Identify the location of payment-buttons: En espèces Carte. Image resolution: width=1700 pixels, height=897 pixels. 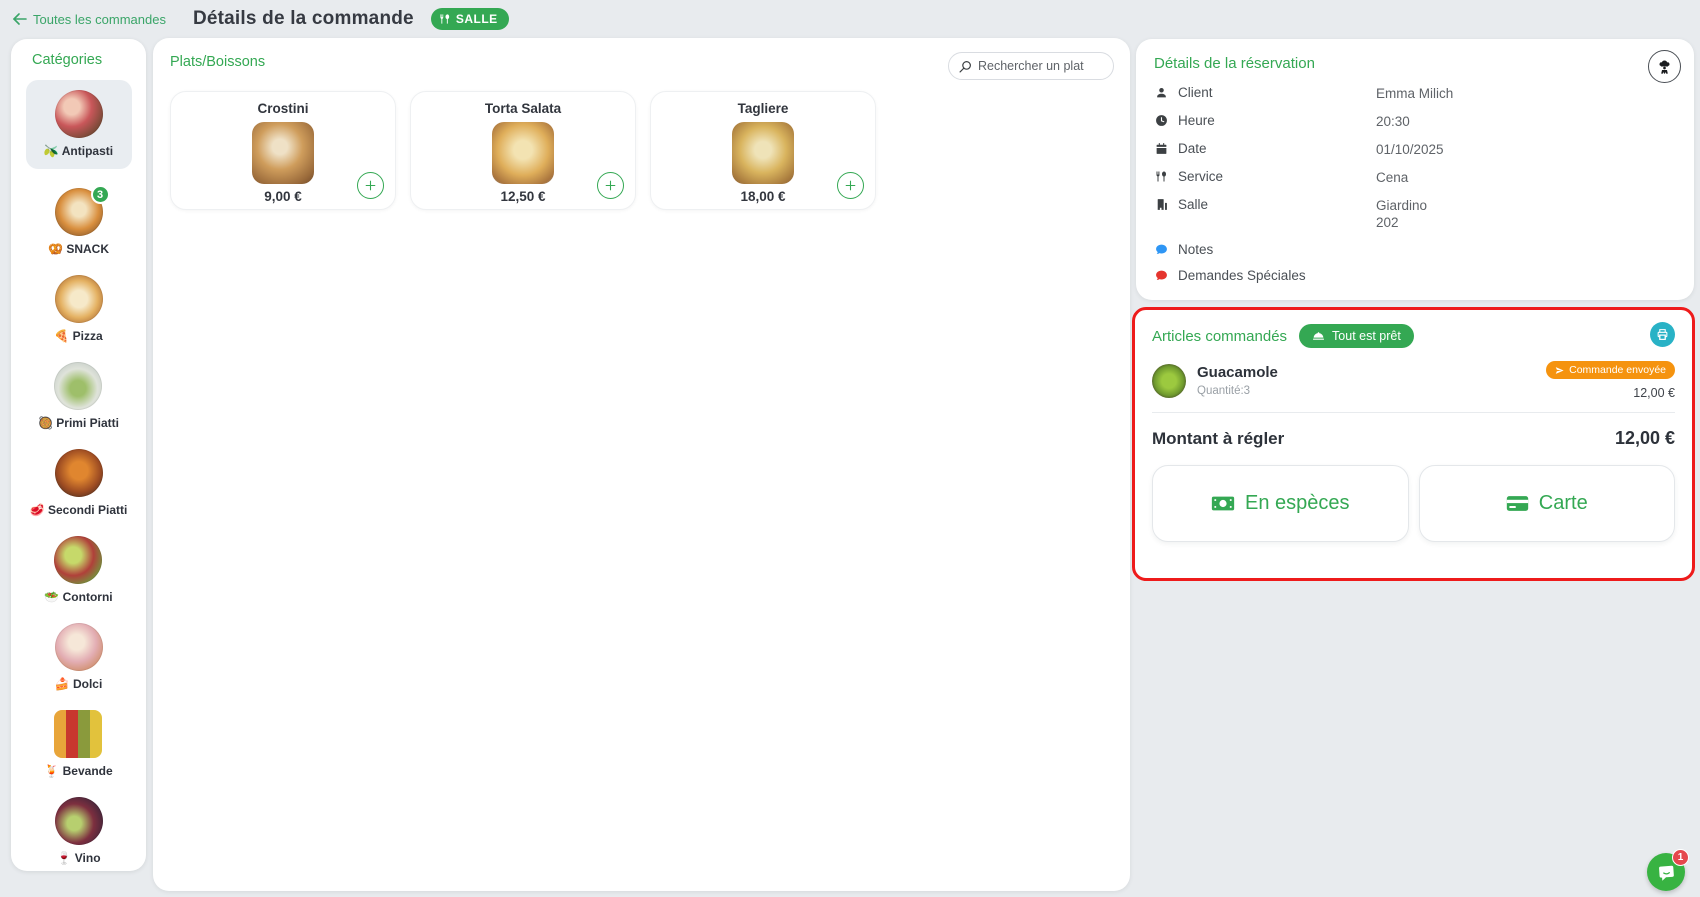
(1413, 503).